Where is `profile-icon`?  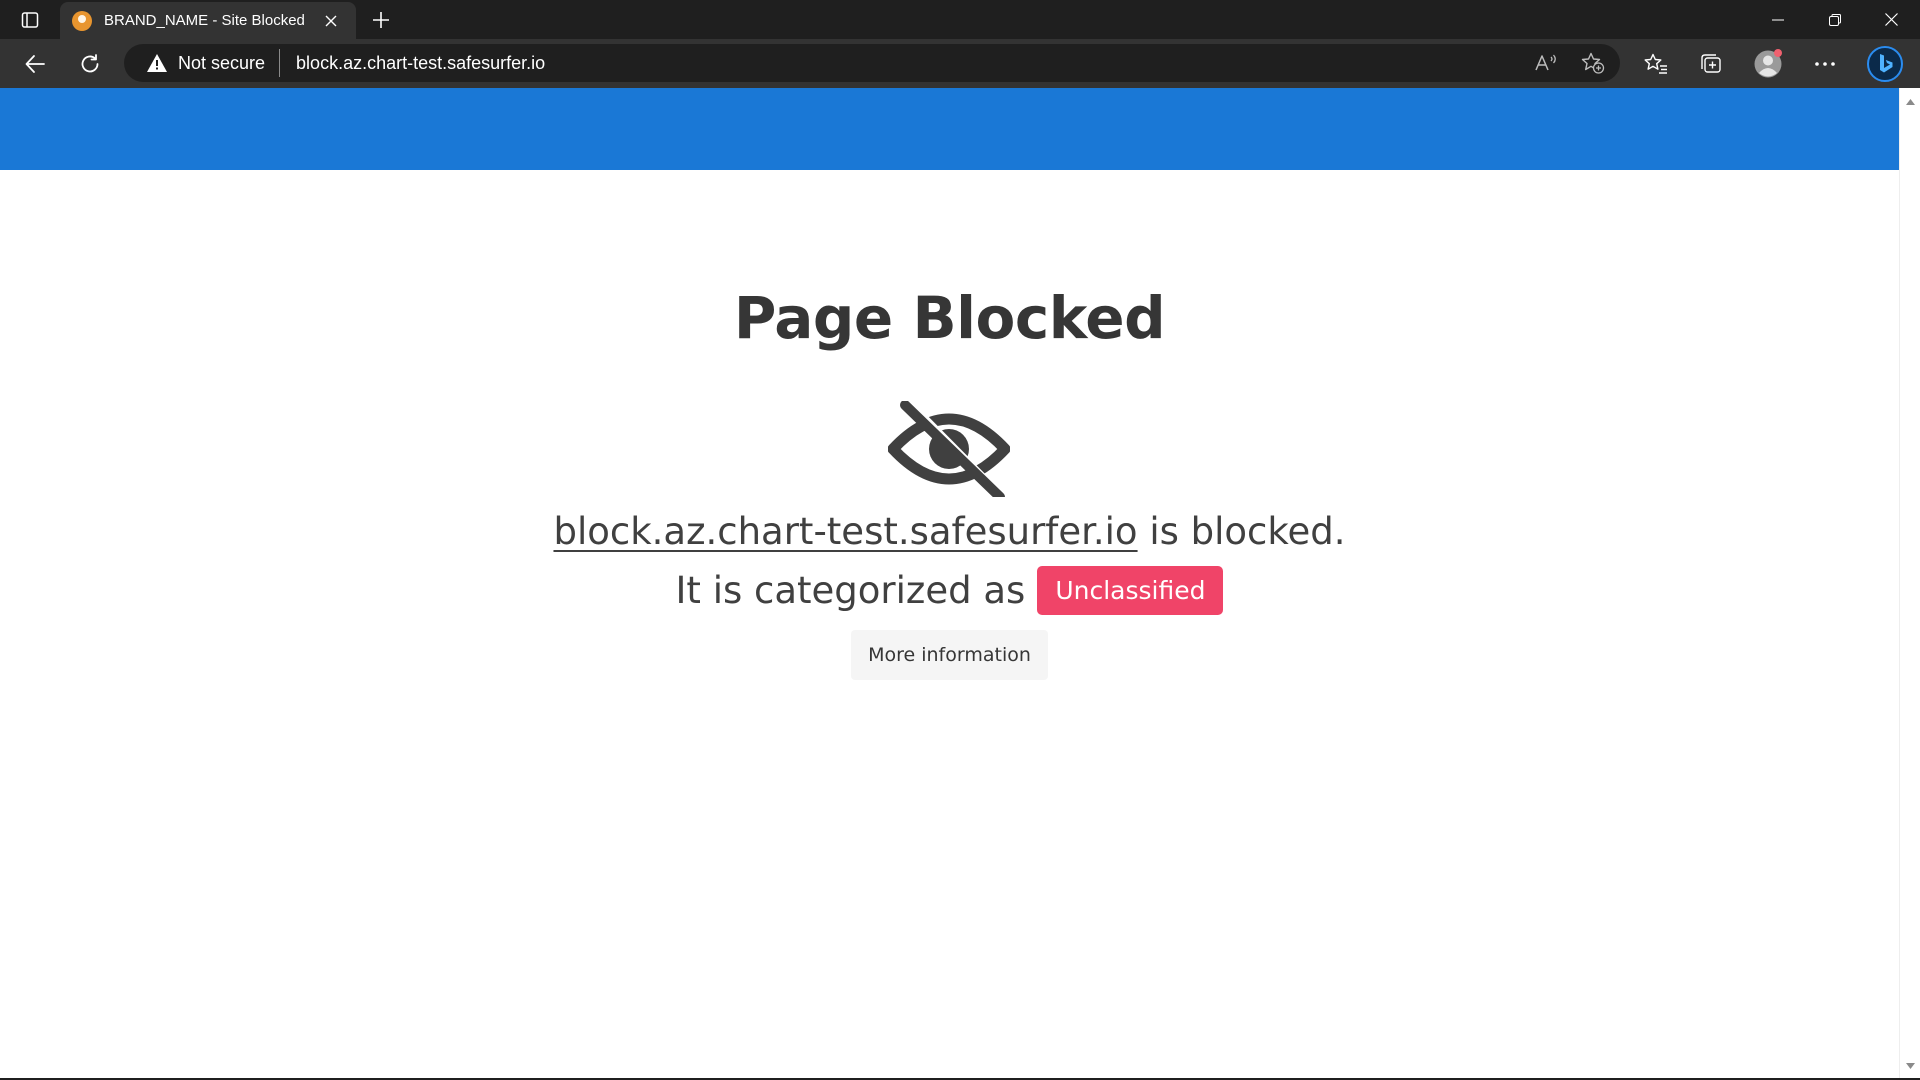
profile-icon is located at coordinates (1768, 63).